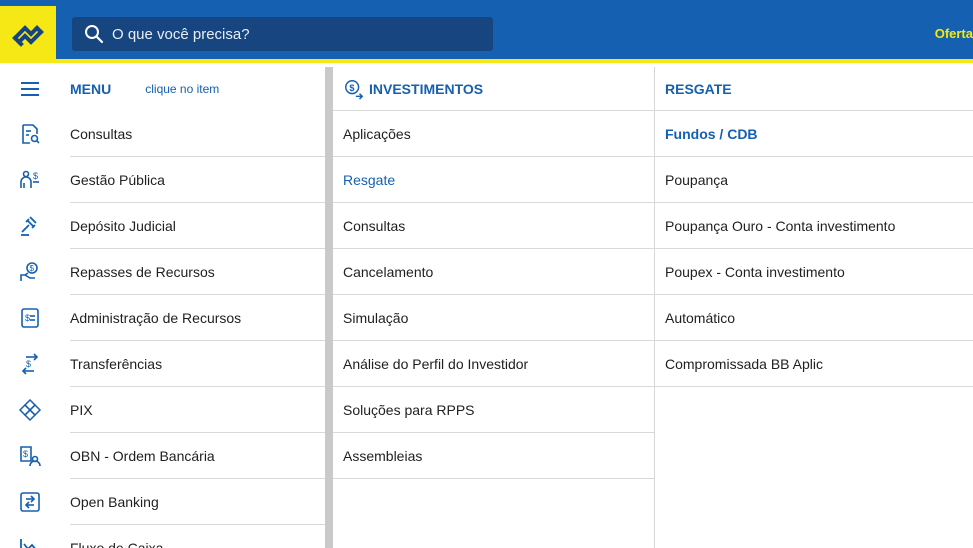  I want to click on top-bar: Oferta, so click(486, 31).